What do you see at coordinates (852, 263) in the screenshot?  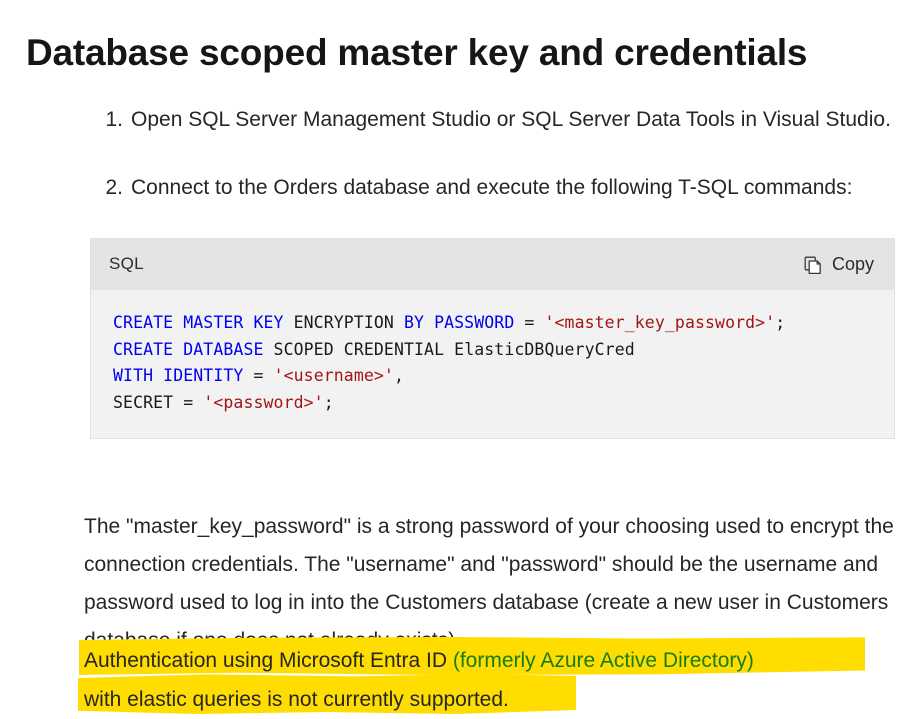 I see `copy-button-label: Copy` at bounding box center [852, 263].